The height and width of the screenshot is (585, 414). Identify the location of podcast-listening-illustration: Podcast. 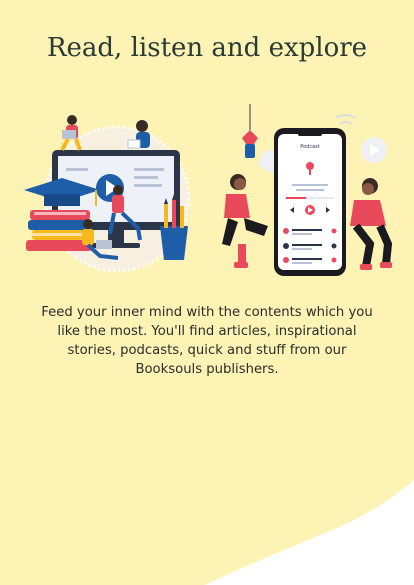
(307, 190).